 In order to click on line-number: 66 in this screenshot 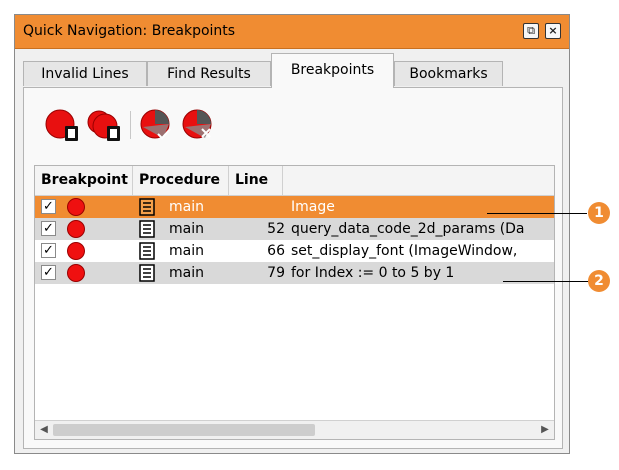, I will do `click(276, 251)`.